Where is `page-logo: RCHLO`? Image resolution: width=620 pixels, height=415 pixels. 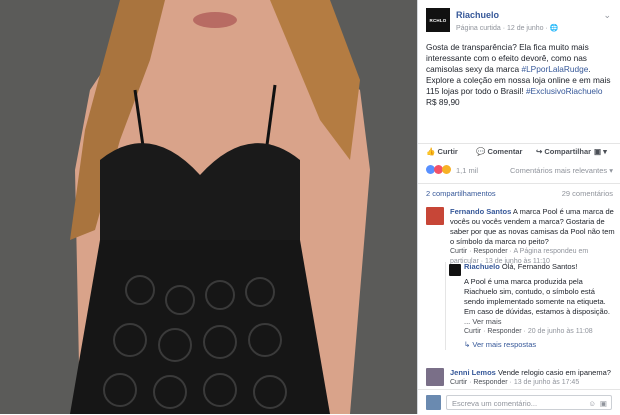 page-logo: RCHLO is located at coordinates (438, 20).